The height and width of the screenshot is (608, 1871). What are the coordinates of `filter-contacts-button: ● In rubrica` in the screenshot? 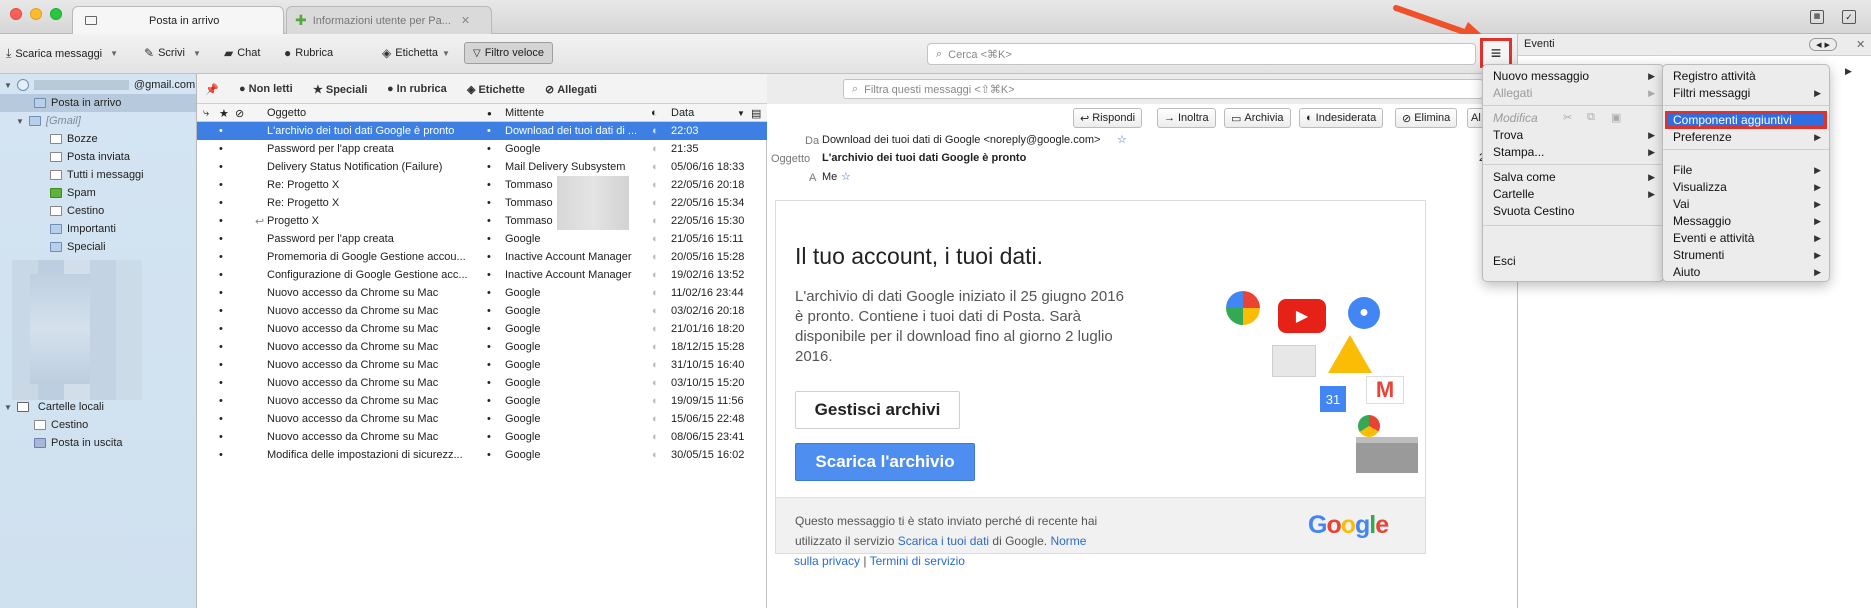 It's located at (417, 89).